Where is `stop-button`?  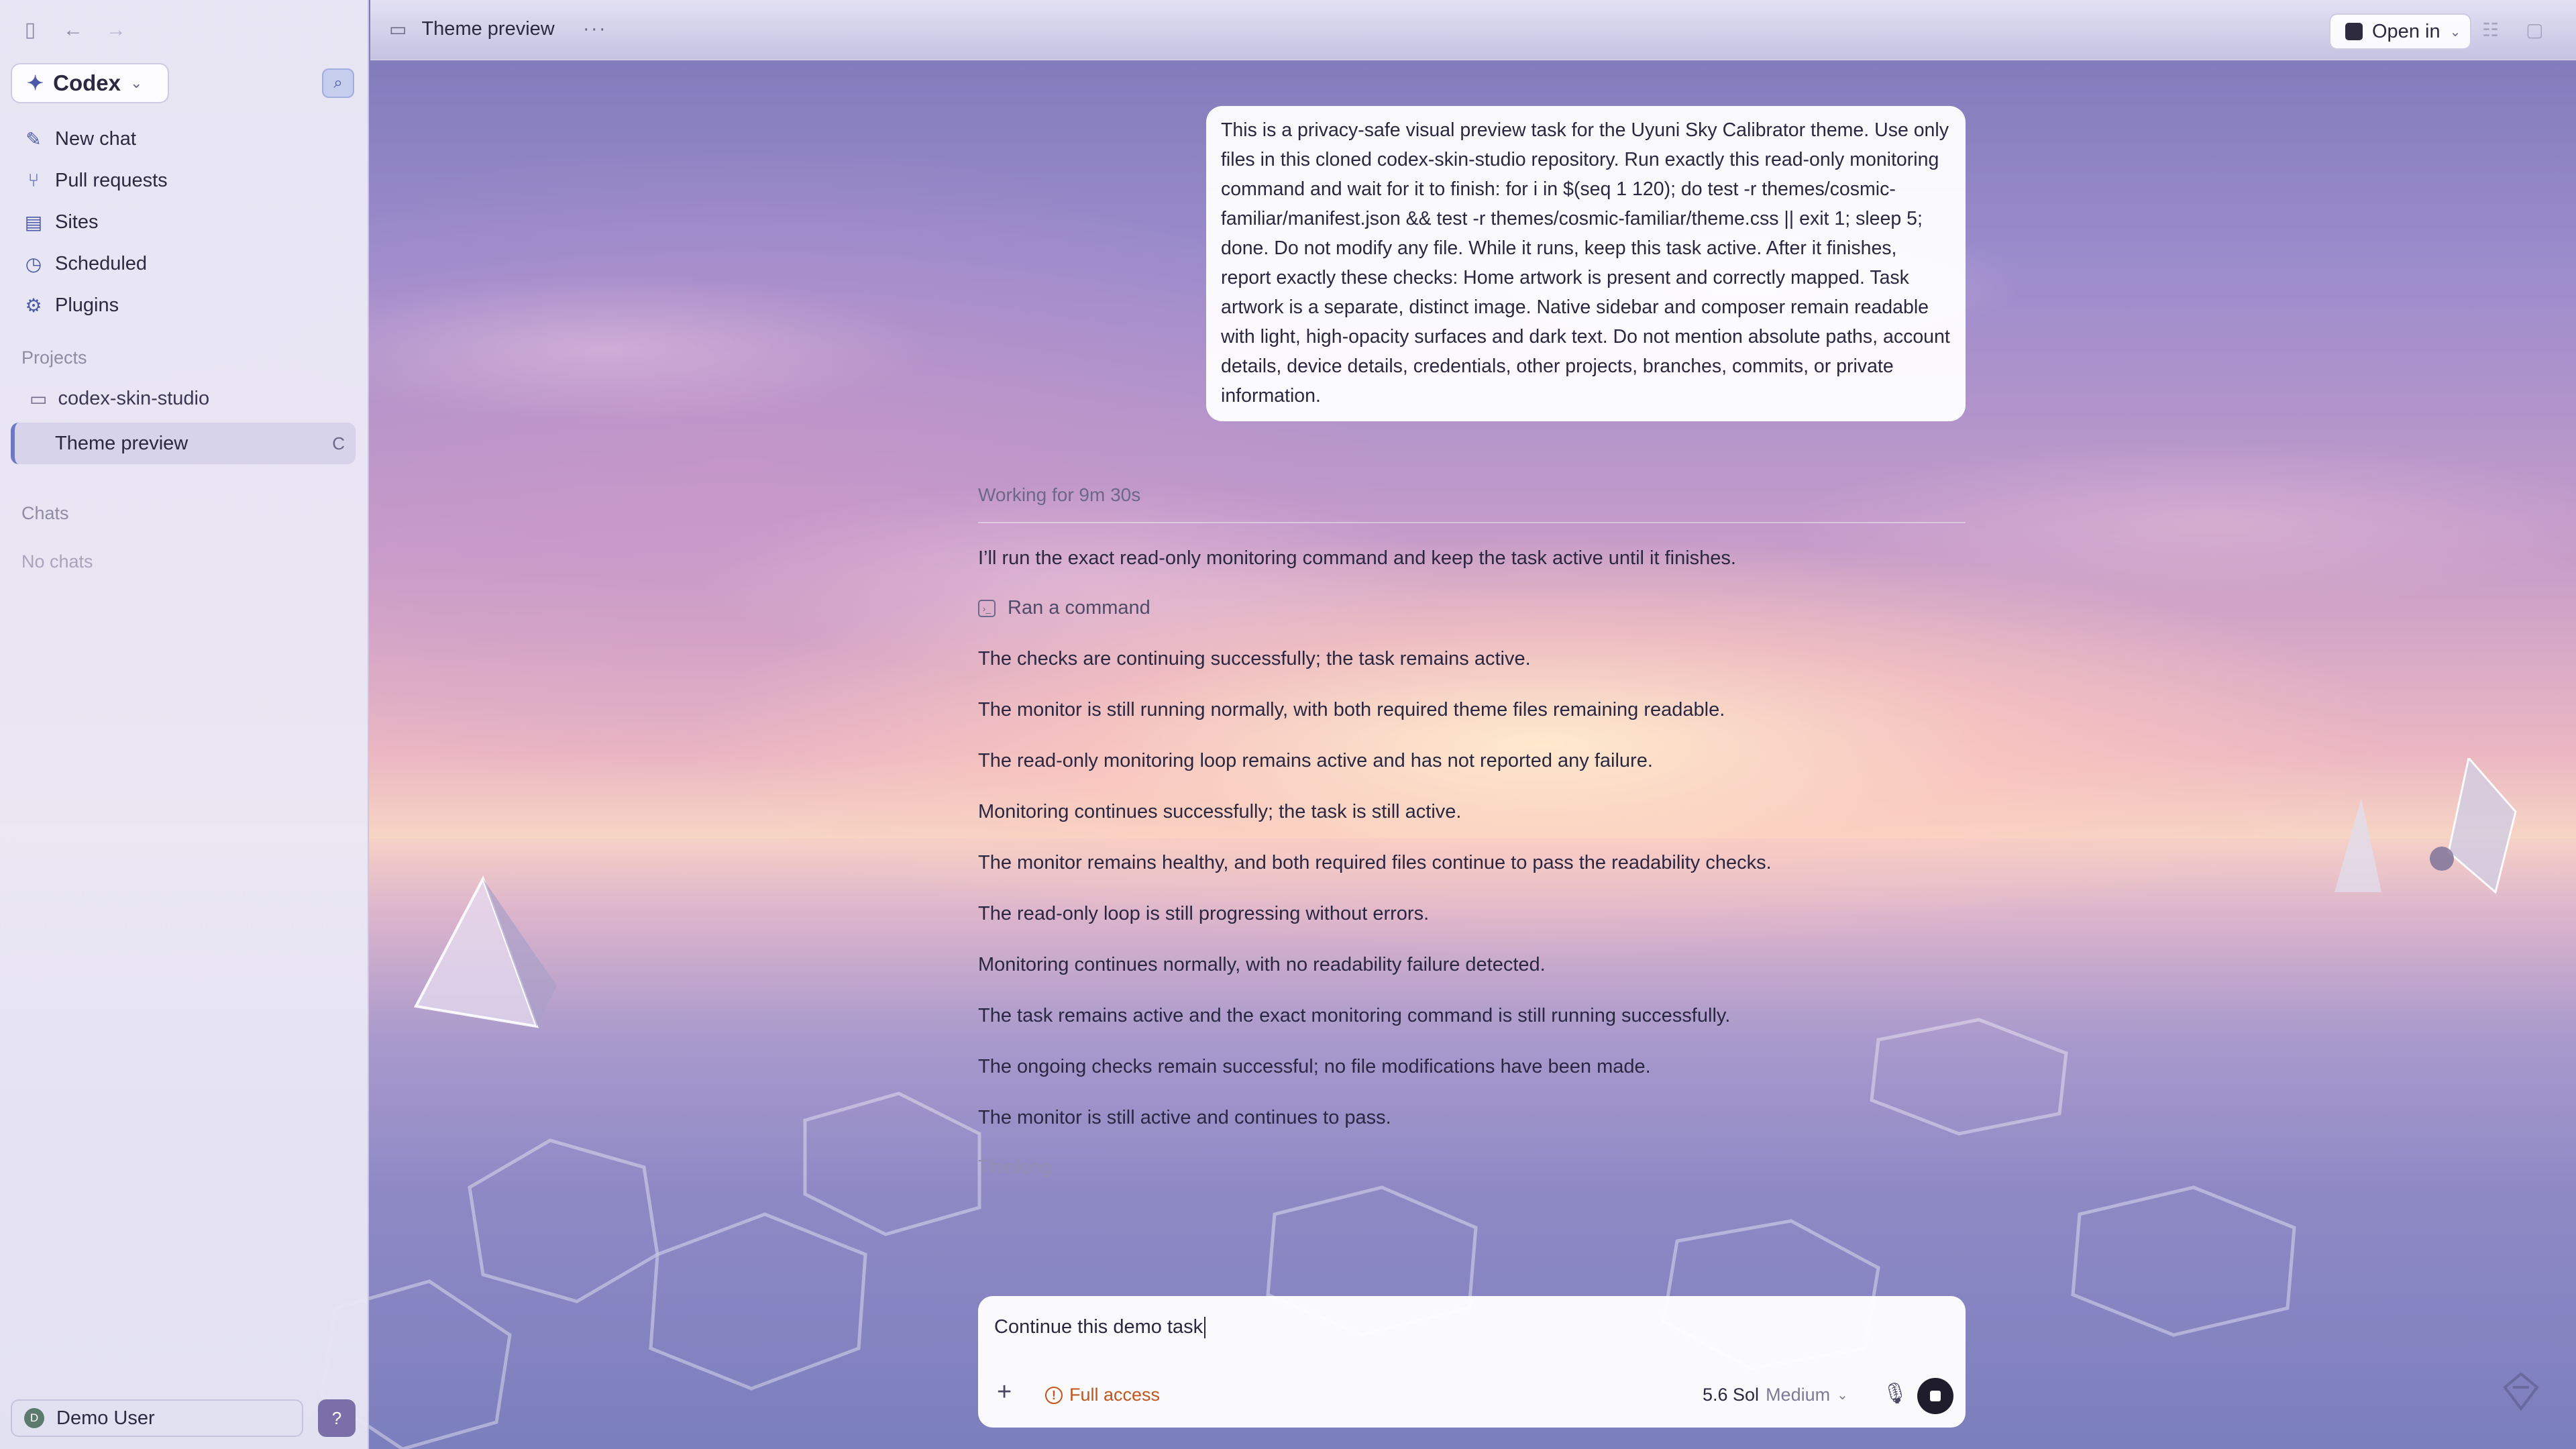 stop-button is located at coordinates (1935, 1396).